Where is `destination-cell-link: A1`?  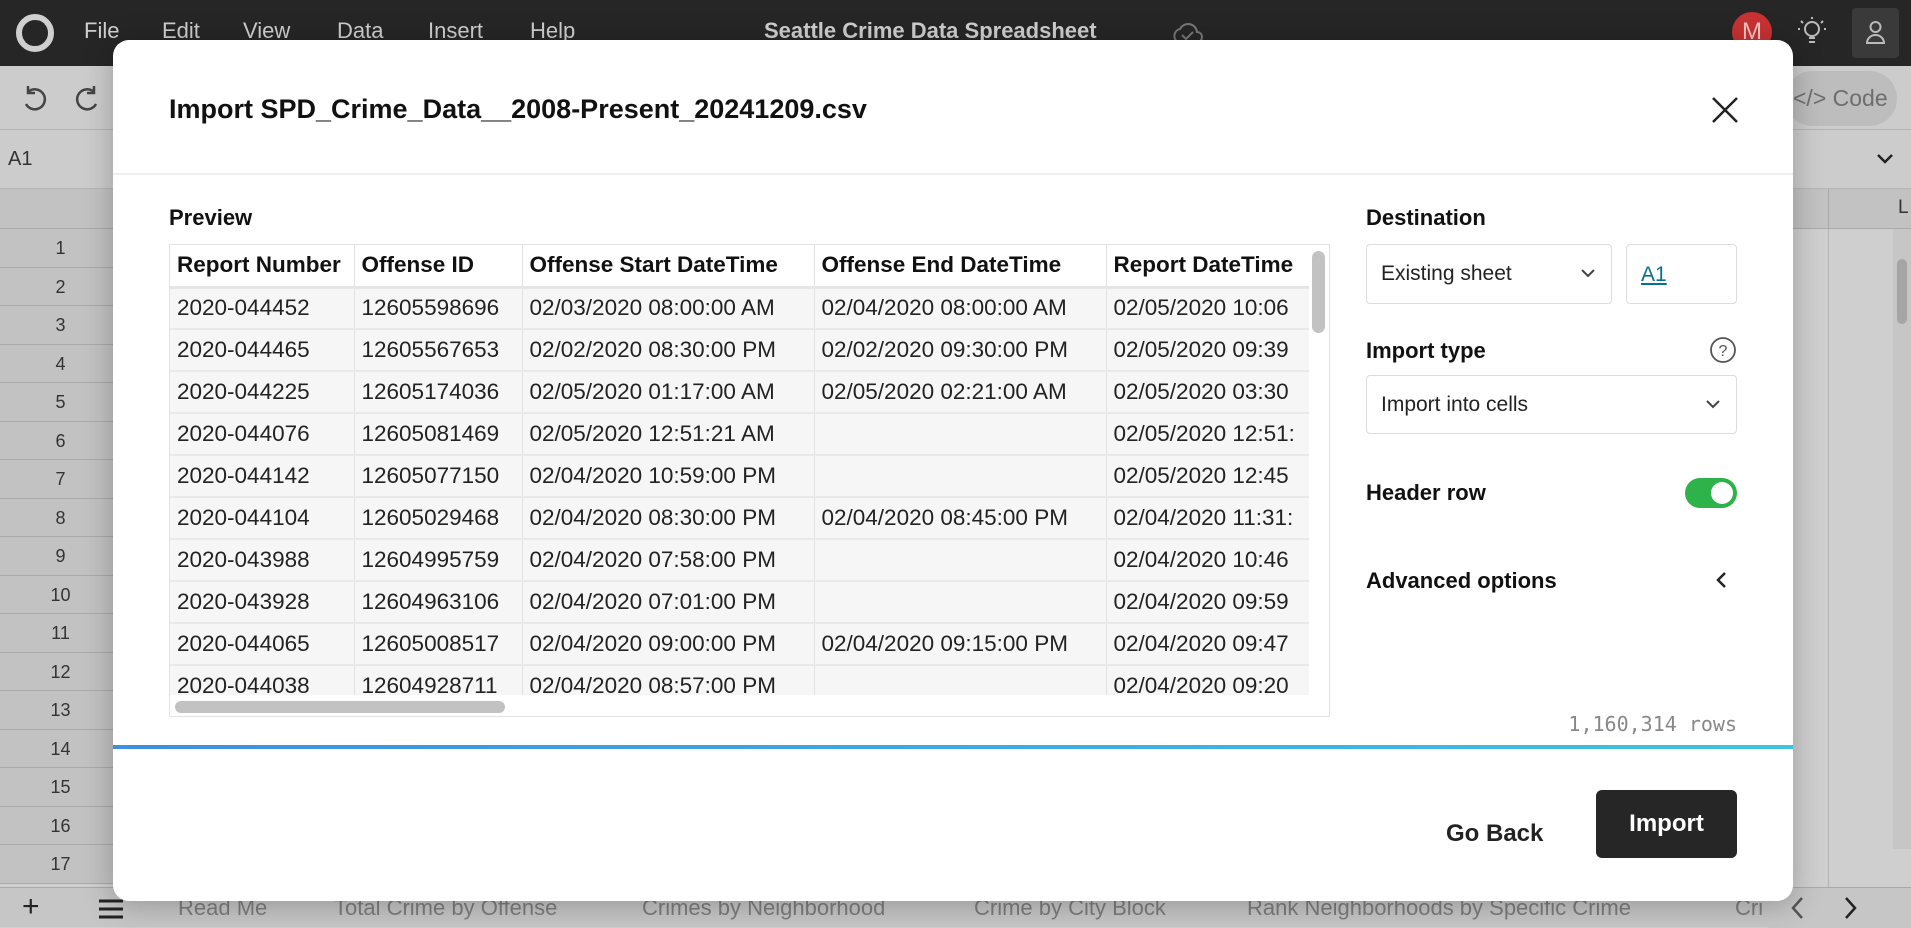
destination-cell-link: A1 is located at coordinates (1654, 275).